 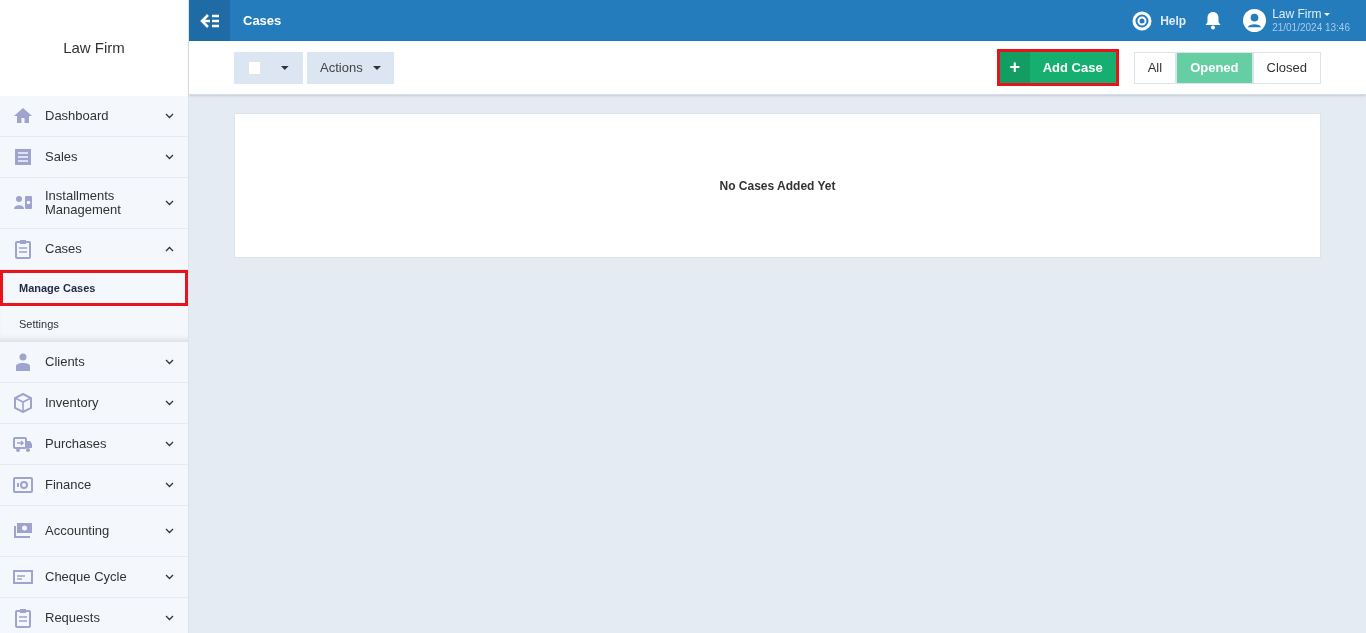 I want to click on lifebuoy-icon, so click(x=1142, y=20).